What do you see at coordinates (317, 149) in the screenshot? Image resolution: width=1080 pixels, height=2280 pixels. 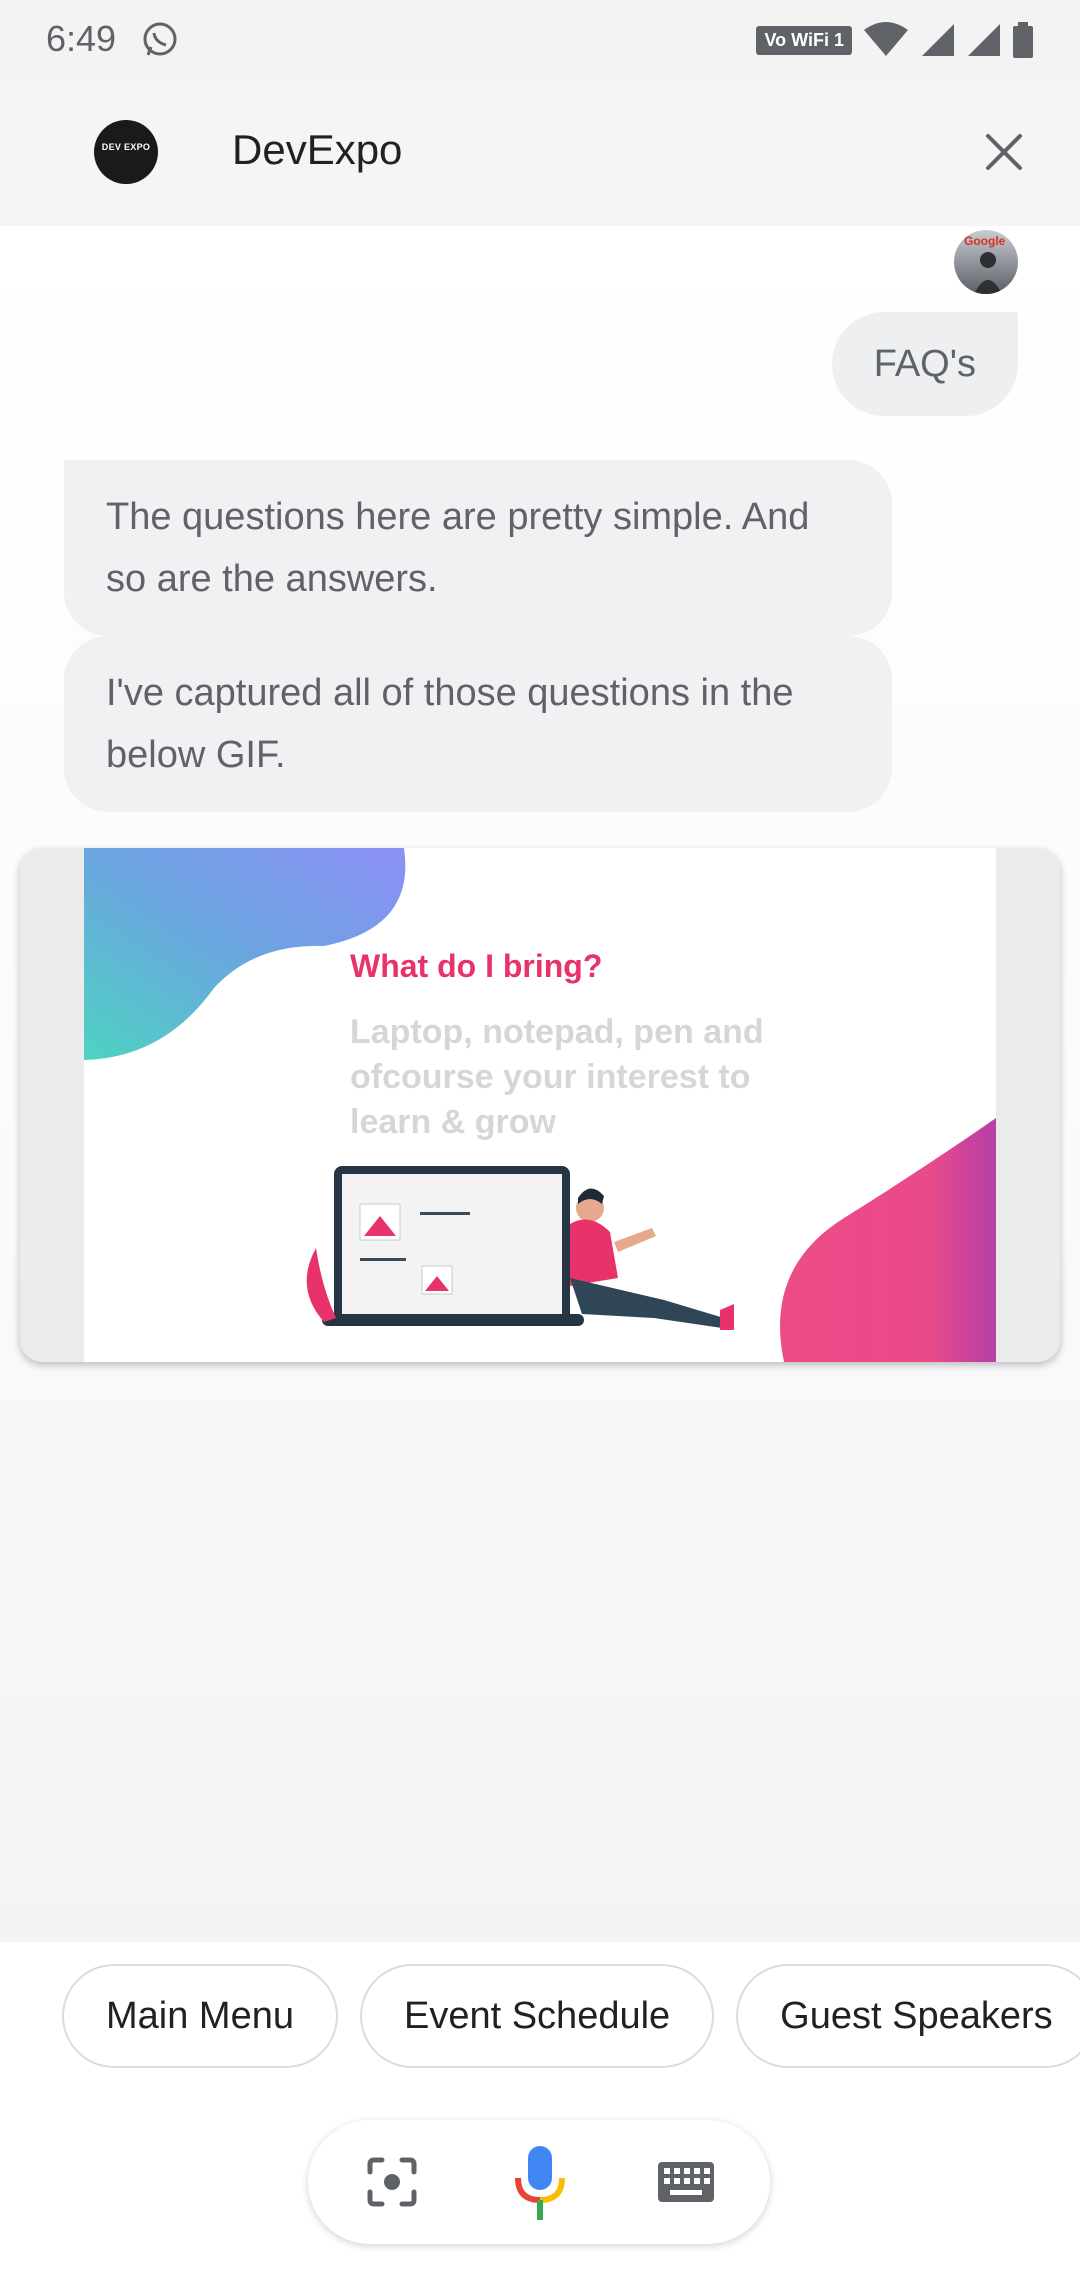 I see `app-title: DevExpo` at bounding box center [317, 149].